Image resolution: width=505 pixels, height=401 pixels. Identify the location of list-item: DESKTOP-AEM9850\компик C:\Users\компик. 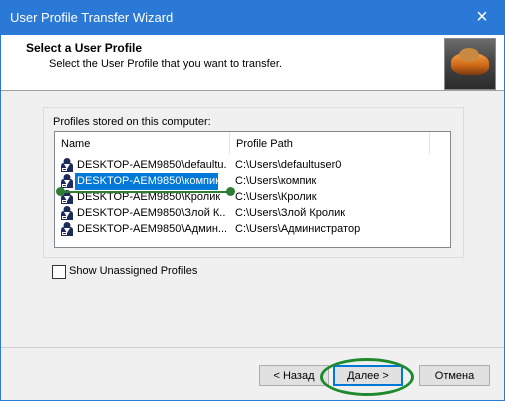
(251, 181).